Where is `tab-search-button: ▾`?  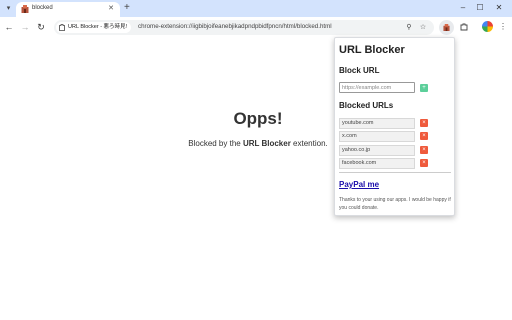
tab-search-button: ▾ is located at coordinates (8, 8).